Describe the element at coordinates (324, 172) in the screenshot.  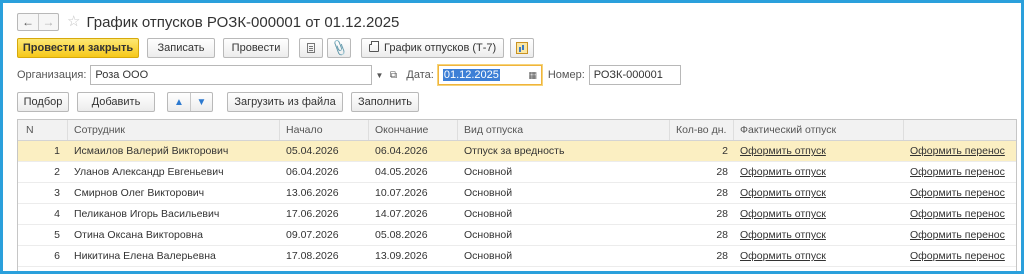
I see `start-cell: 06.04.2026` at that location.